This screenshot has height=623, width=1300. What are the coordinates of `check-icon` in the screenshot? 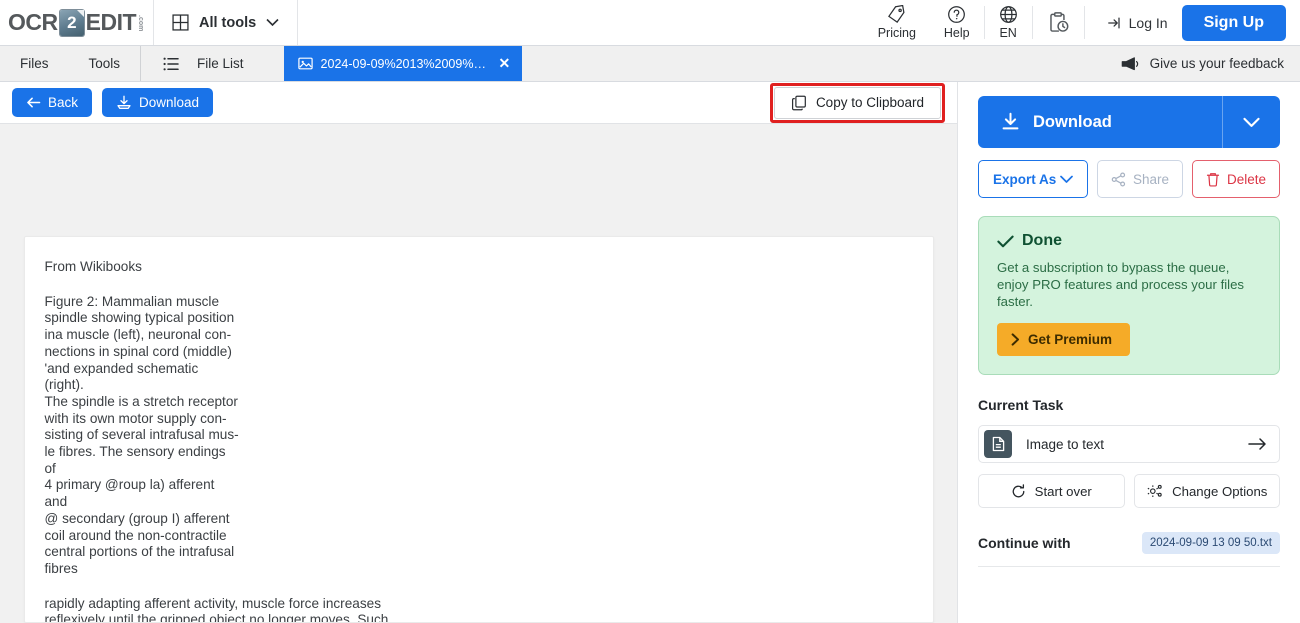 It's located at (1005, 241).